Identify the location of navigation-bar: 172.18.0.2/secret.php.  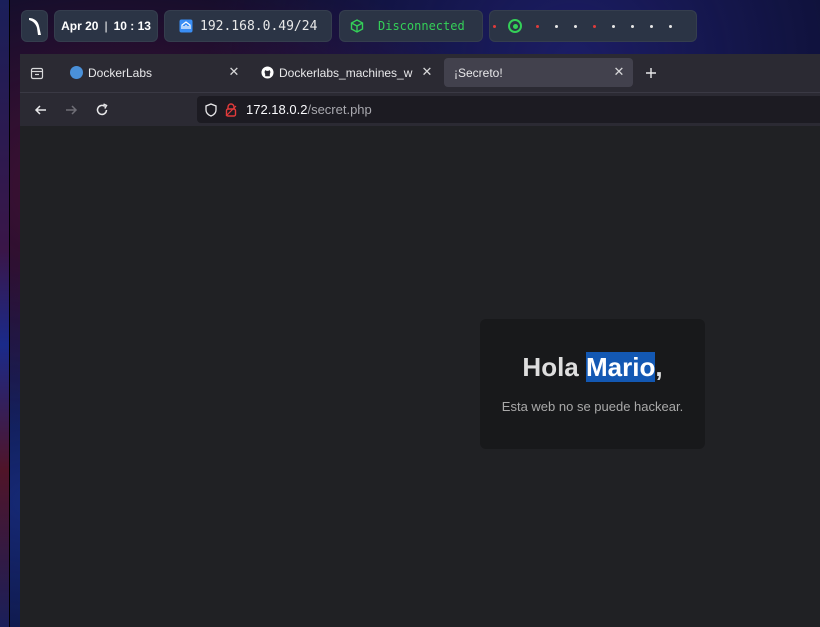
(420, 109).